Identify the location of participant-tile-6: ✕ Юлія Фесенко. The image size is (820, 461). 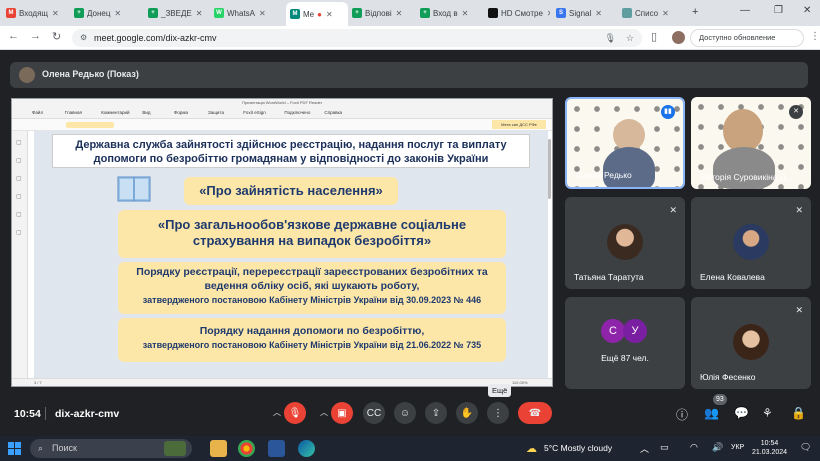
(751, 343).